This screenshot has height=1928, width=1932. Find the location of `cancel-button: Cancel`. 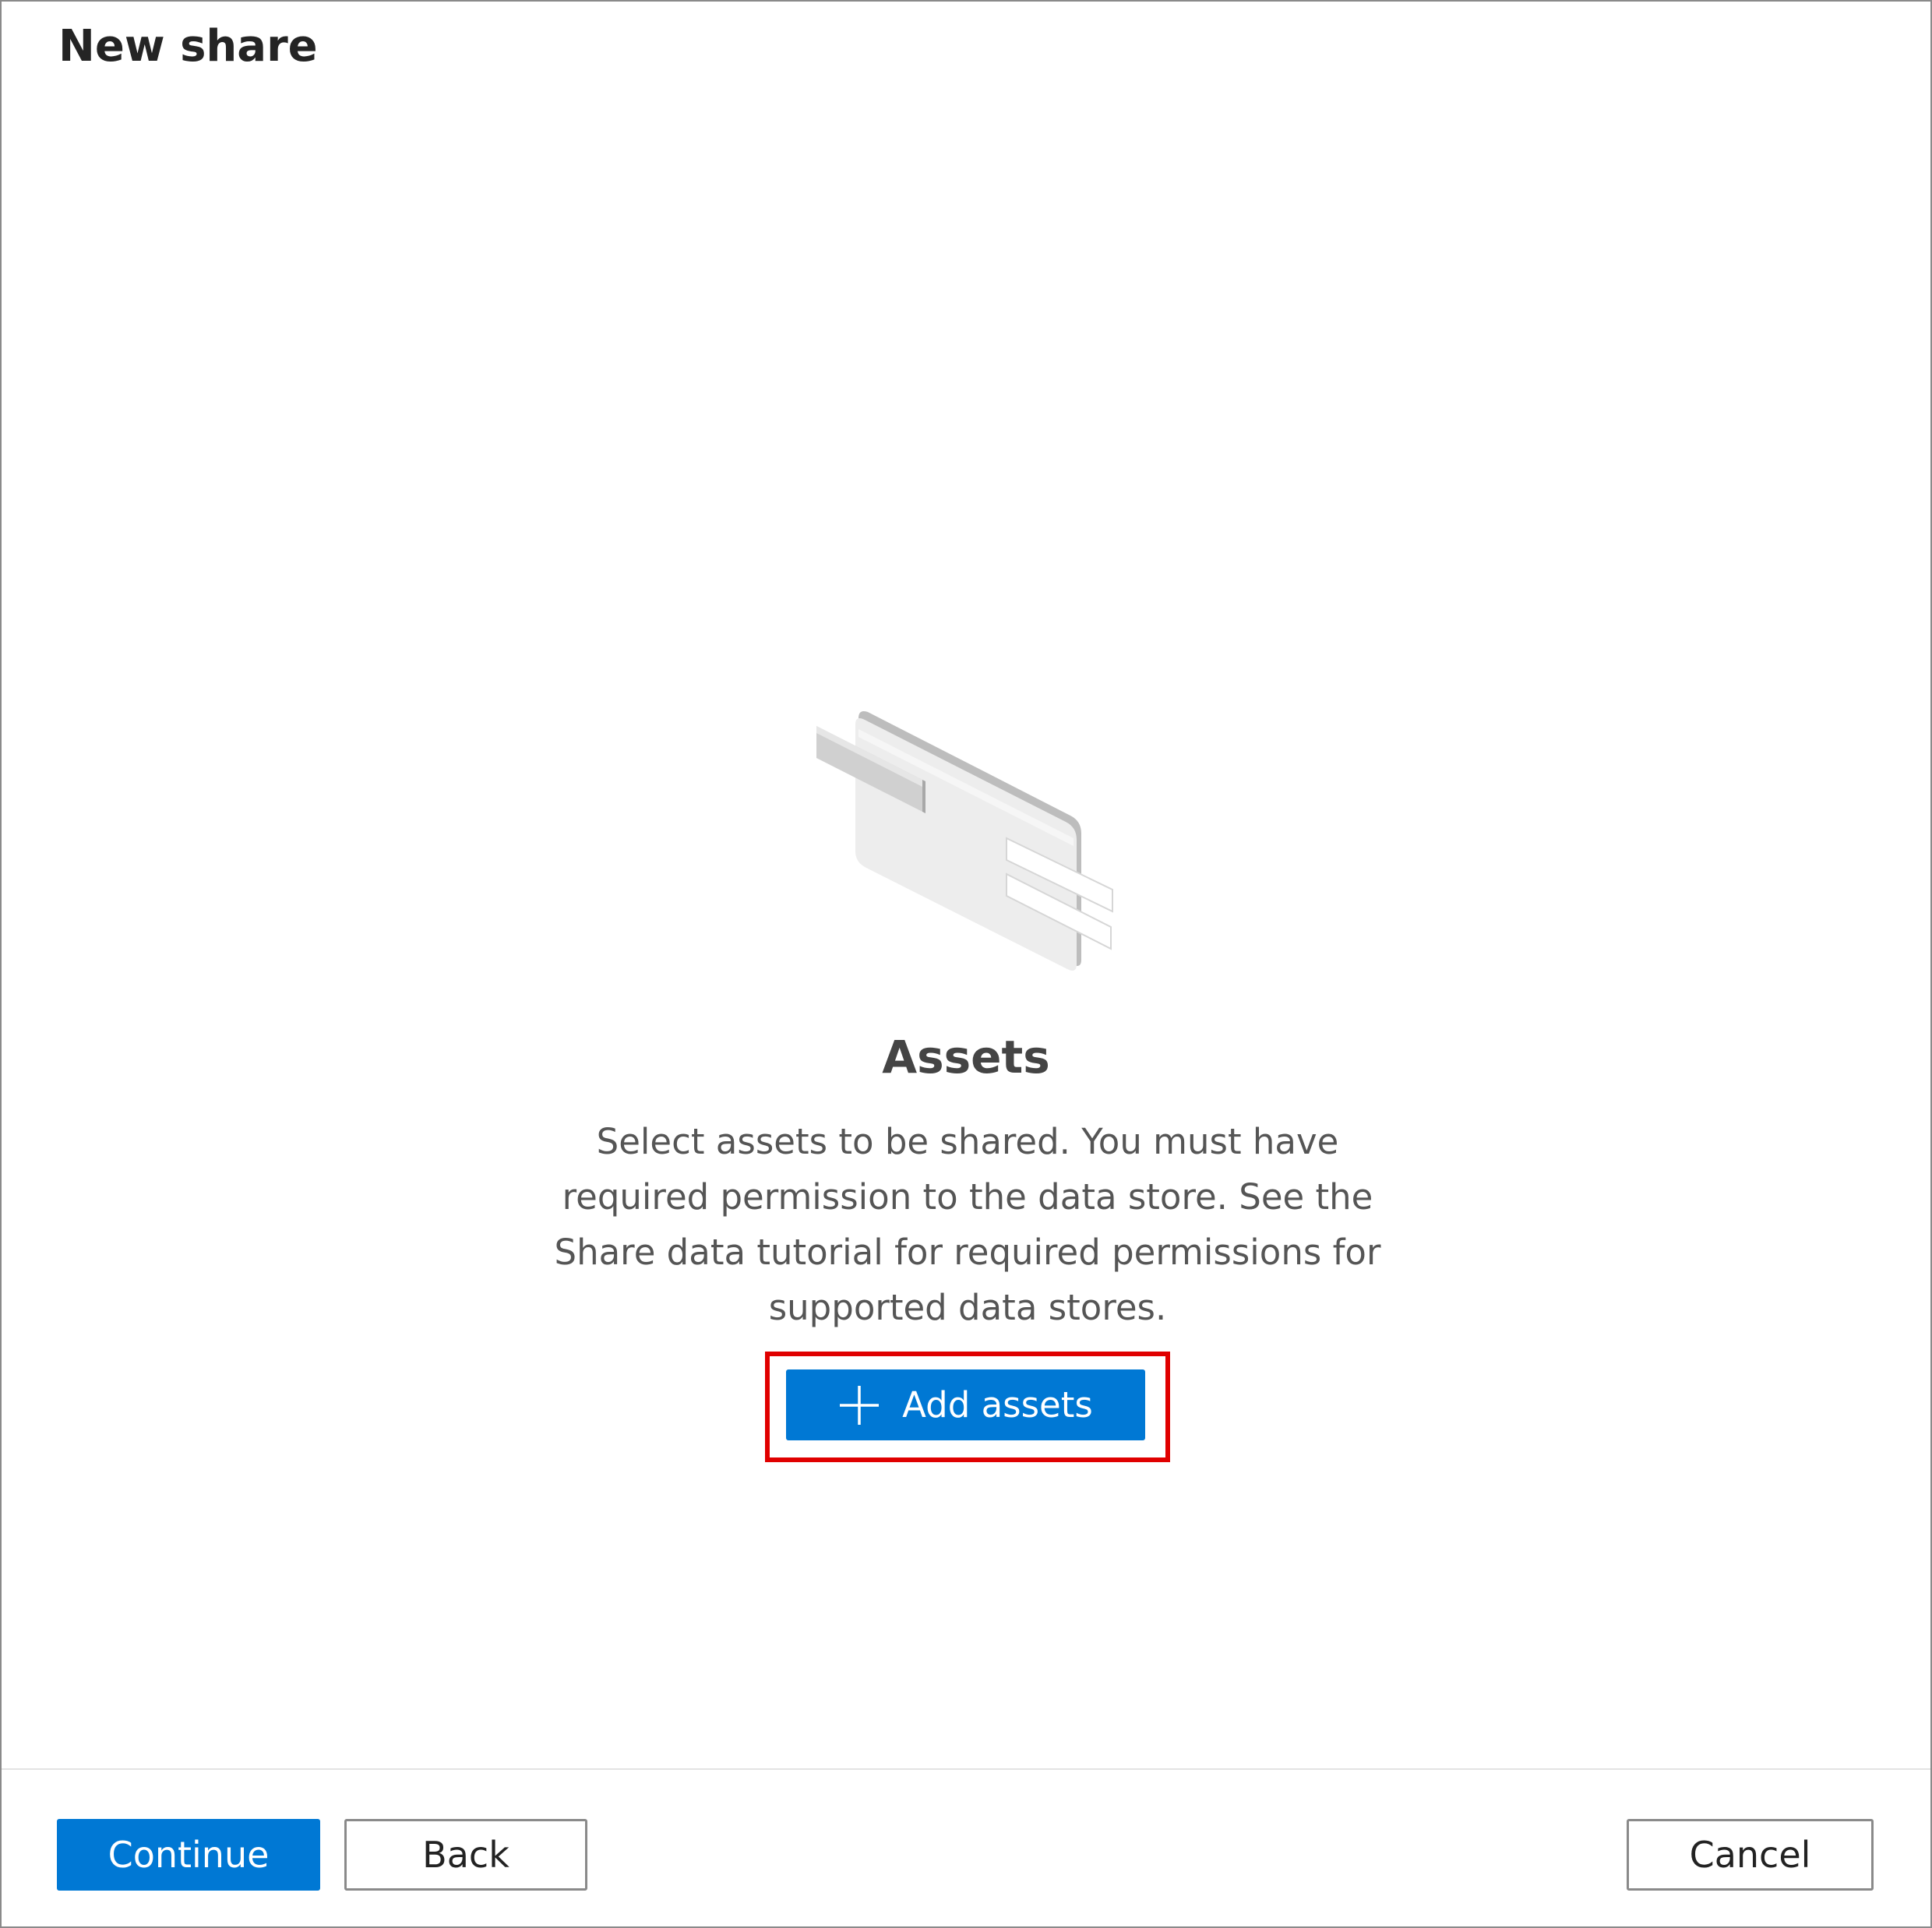

cancel-button: Cancel is located at coordinates (1751, 1855).